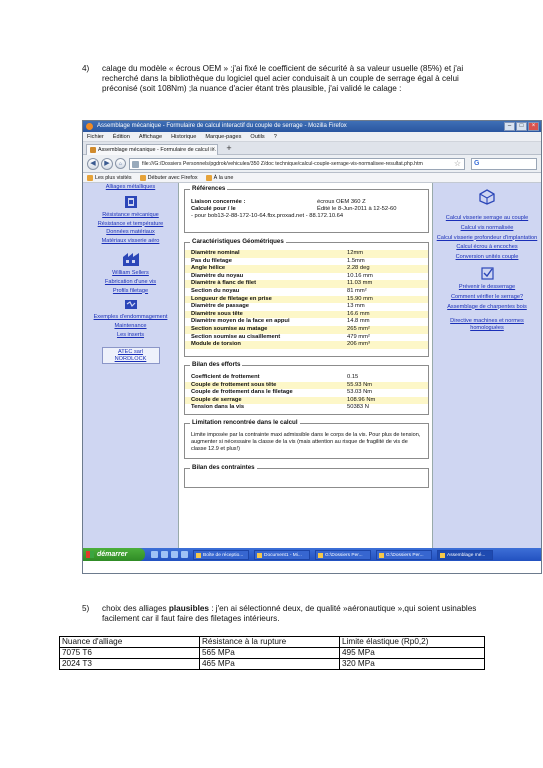 The width and height of the screenshot is (543, 768). What do you see at coordinates (272, 664) in the screenshot?
I see `table-row: 2024 T3 465 MPa 320 MPa` at bounding box center [272, 664].